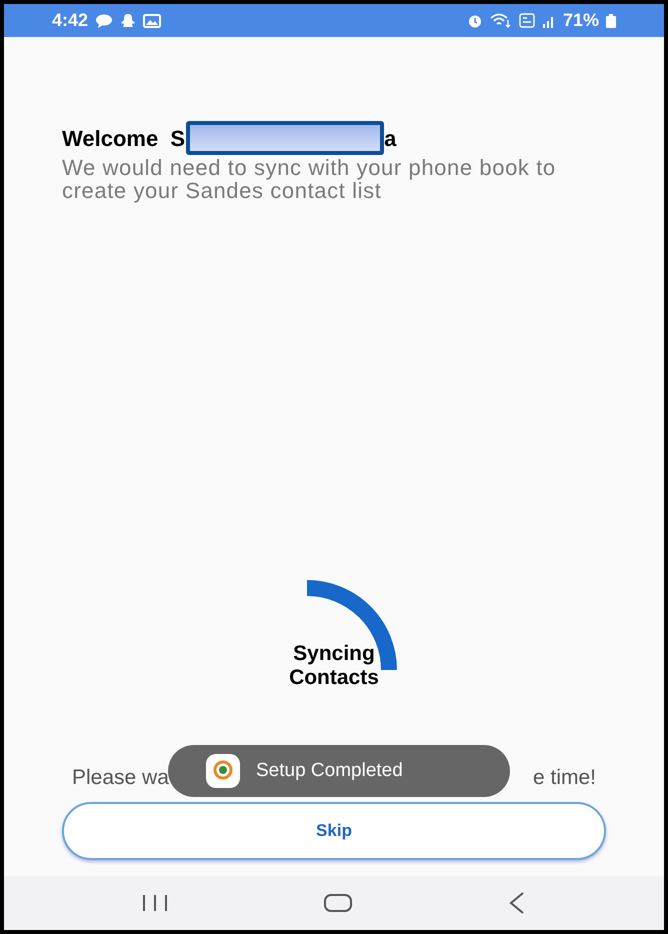  Describe the element at coordinates (104, 21) in the screenshot. I see `chat-icon` at that location.